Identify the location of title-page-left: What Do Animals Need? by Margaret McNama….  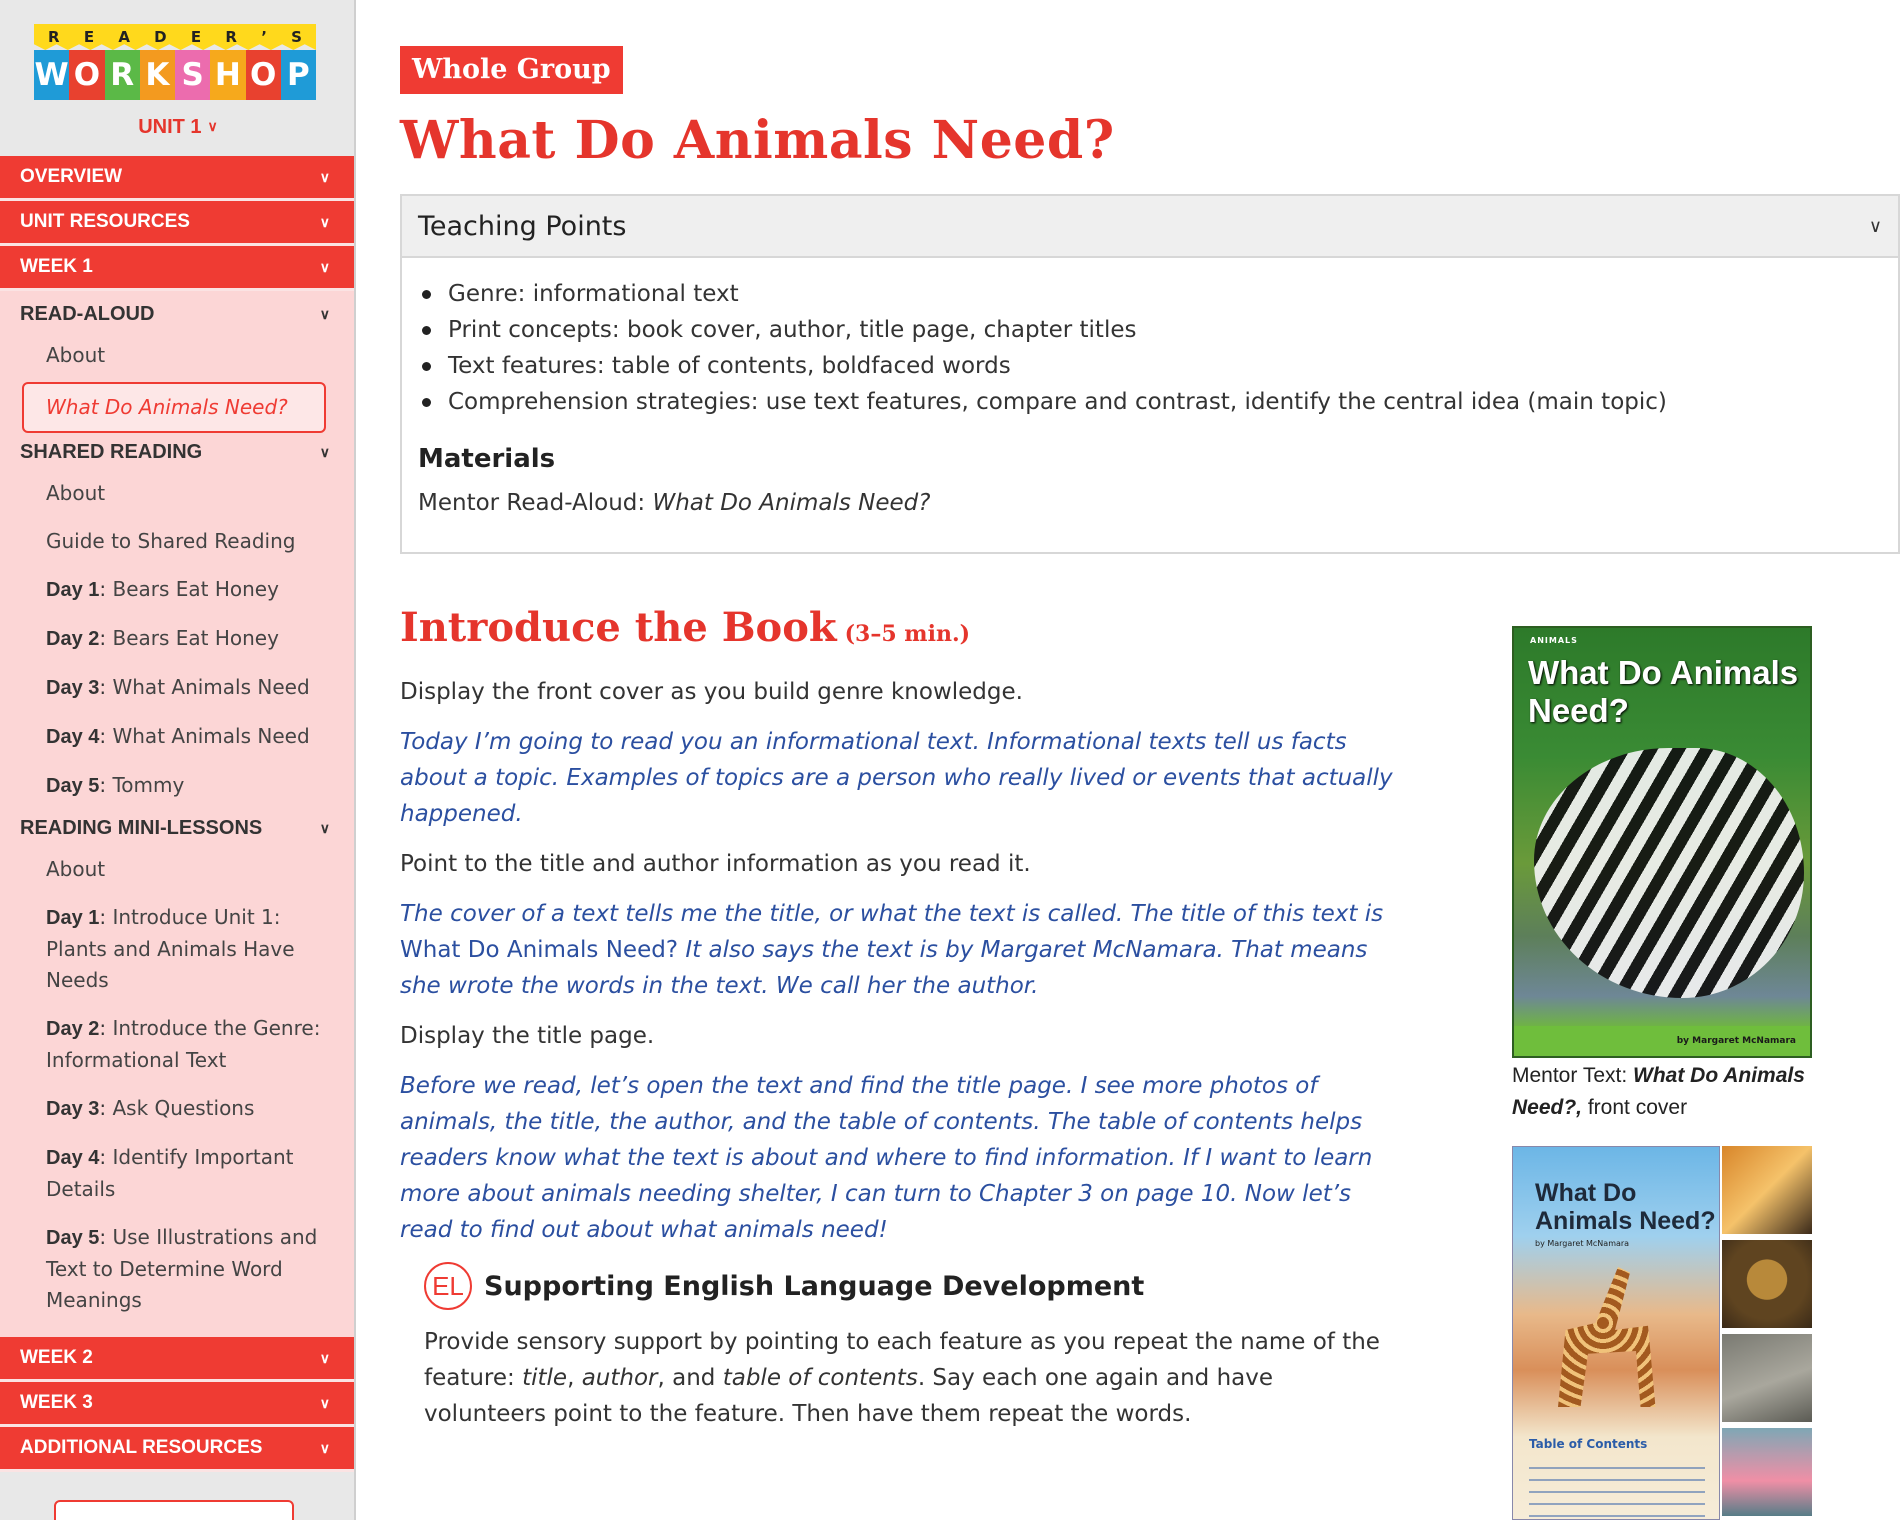
(1616, 1333).